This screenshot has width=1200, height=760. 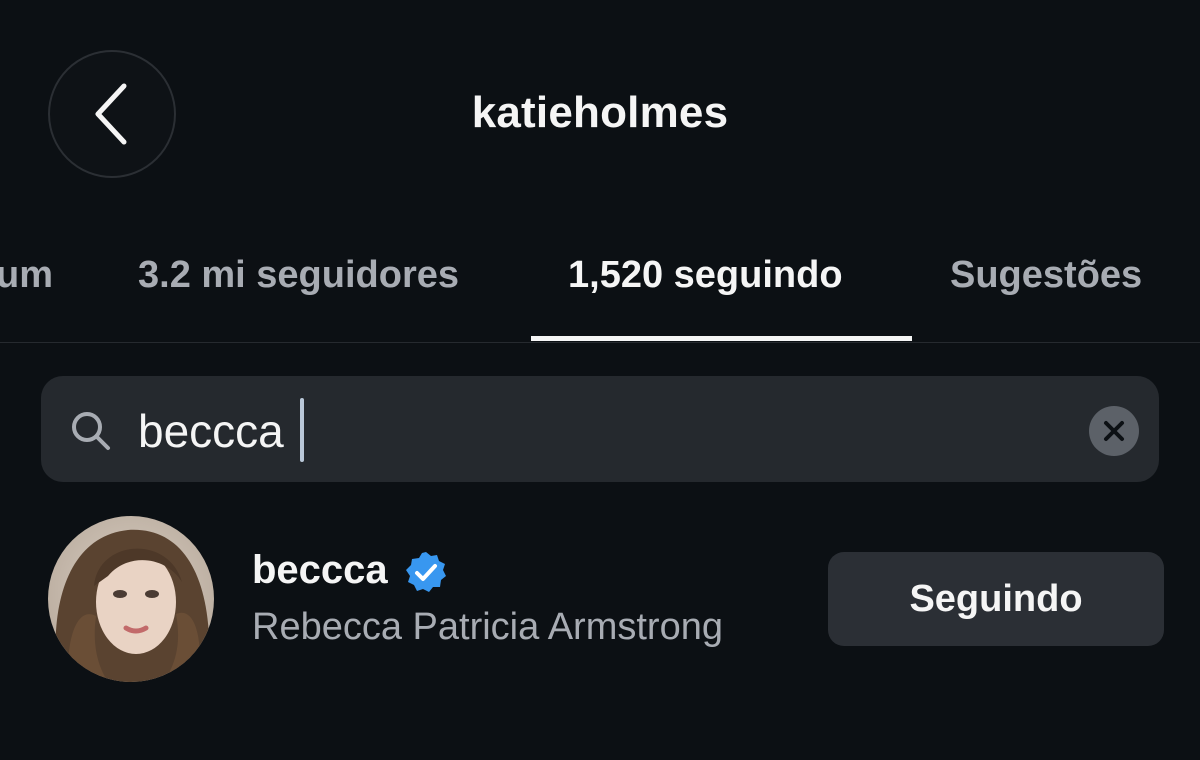 I want to click on avatar, so click(x=131, y=599).